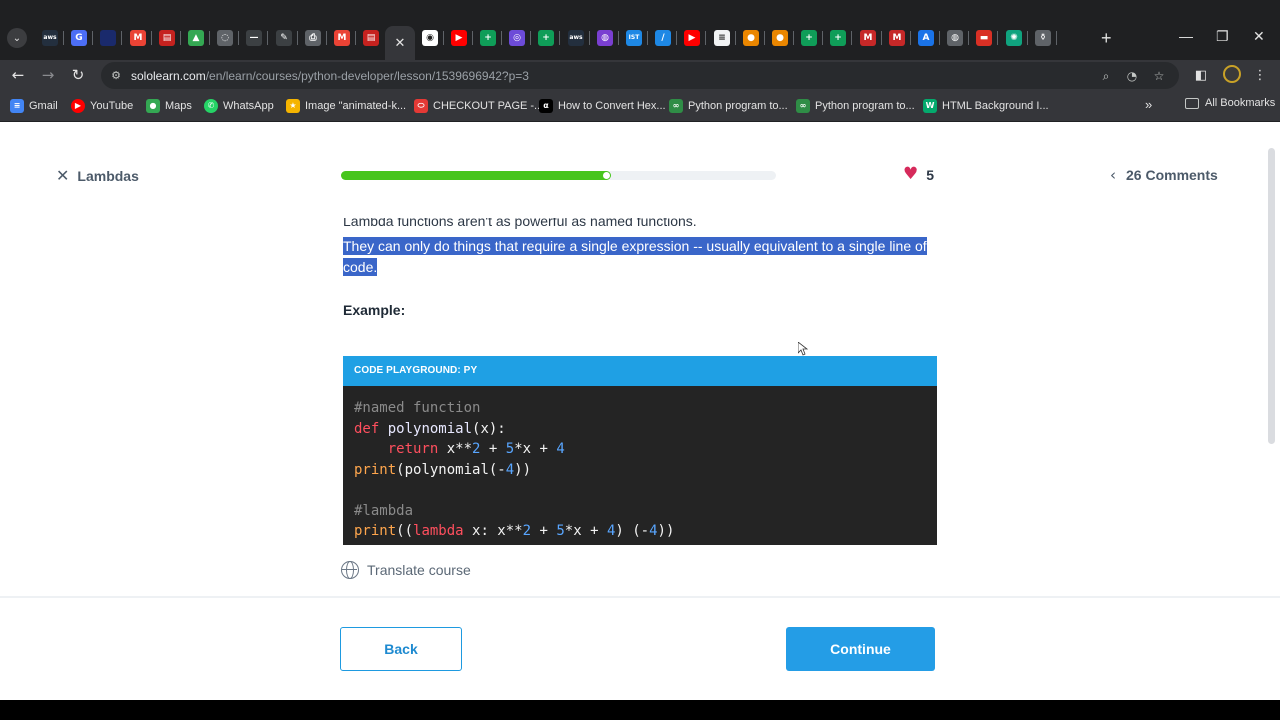 This screenshot has width=1280, height=720. What do you see at coordinates (400, 43) in the screenshot?
I see `active-tab: ✕` at bounding box center [400, 43].